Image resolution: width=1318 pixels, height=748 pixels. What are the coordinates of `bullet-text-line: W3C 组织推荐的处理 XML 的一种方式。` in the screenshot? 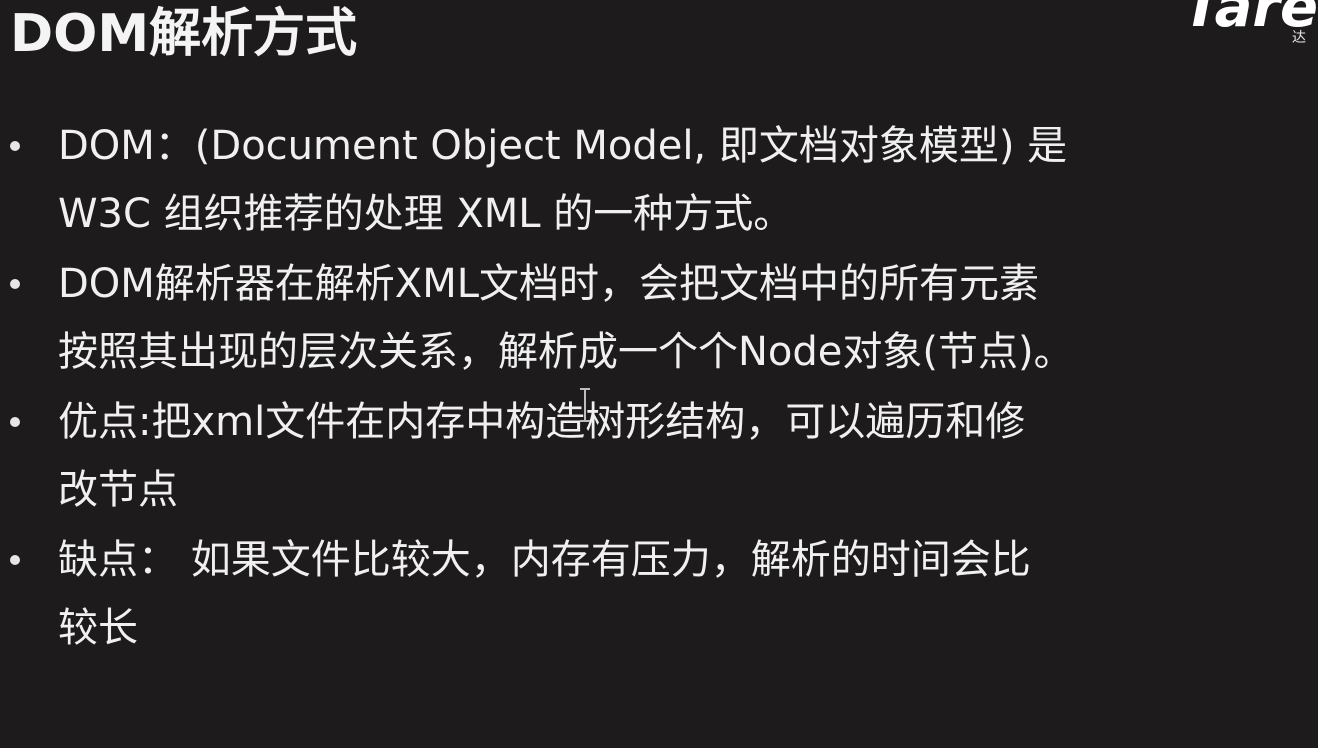 It's located at (426, 214).